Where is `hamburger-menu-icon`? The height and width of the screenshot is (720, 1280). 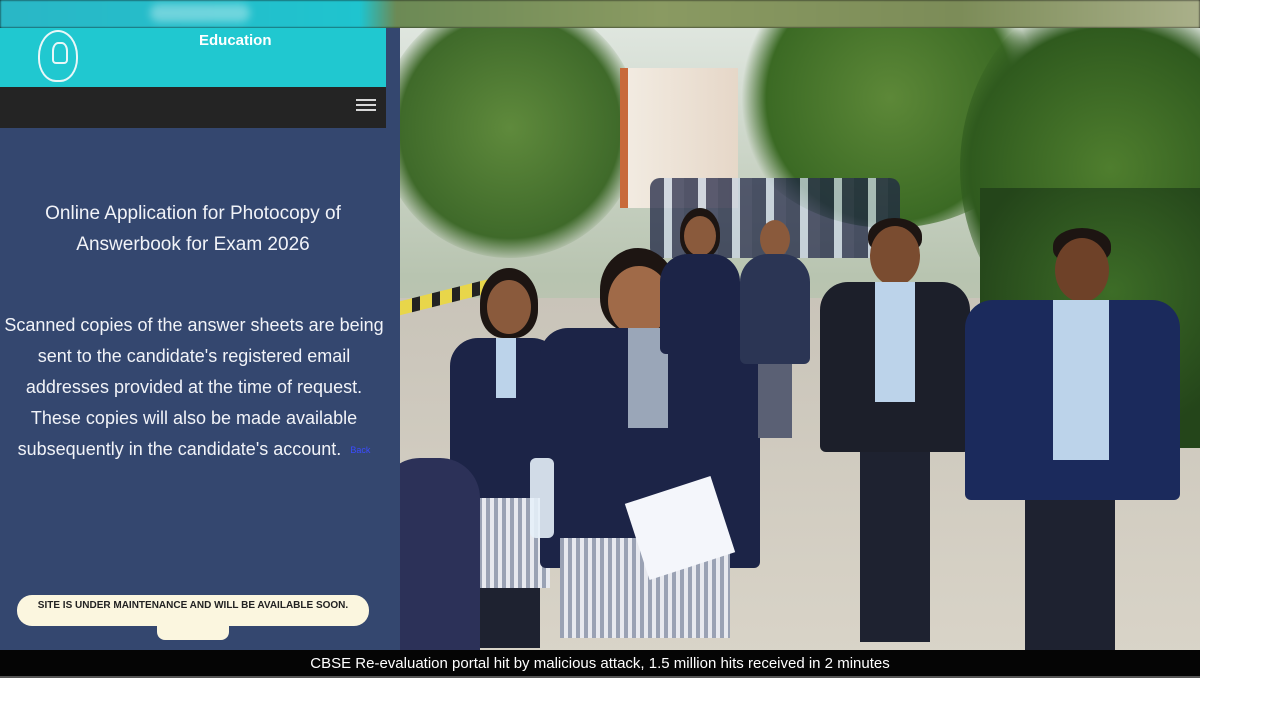
hamburger-menu-icon is located at coordinates (366, 107).